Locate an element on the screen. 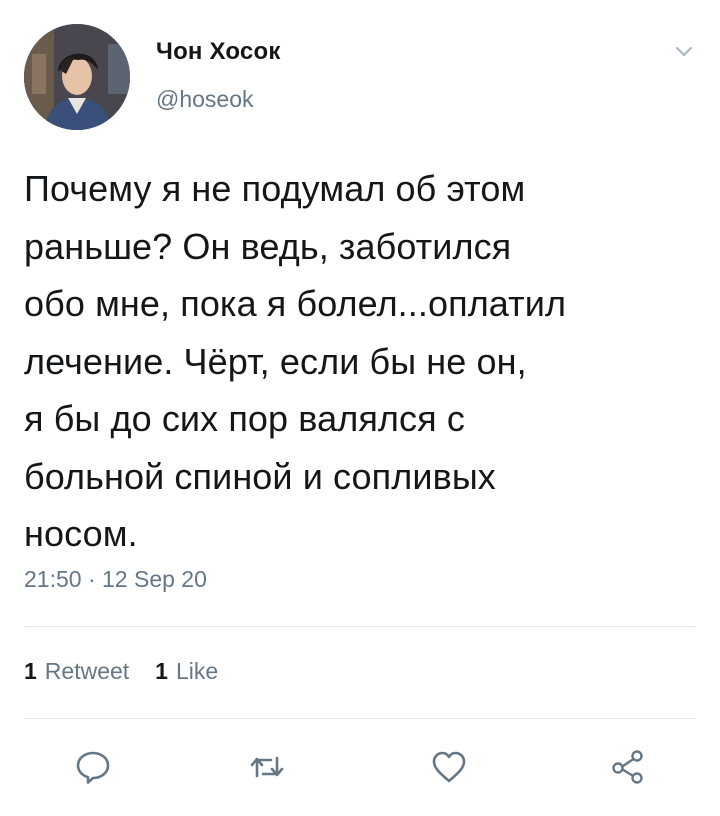 Image resolution: width=720 pixels, height=816 pixels. avatar-image is located at coordinates (77, 77).